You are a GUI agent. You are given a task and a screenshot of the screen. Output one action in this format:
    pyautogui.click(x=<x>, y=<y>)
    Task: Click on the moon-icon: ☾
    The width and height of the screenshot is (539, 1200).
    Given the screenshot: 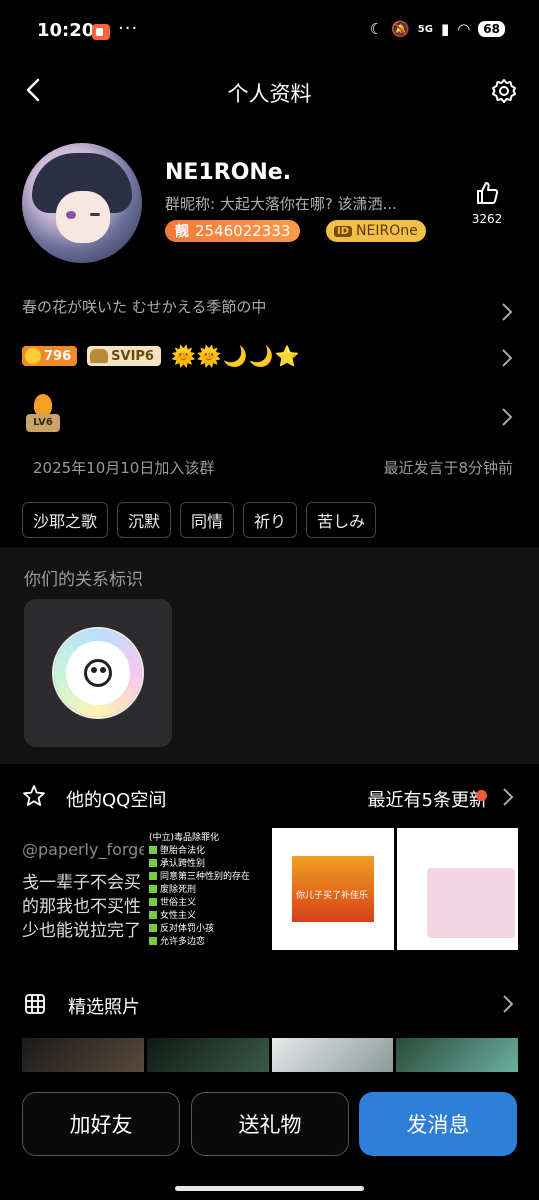 What is the action you would take?
    pyautogui.click(x=376, y=29)
    